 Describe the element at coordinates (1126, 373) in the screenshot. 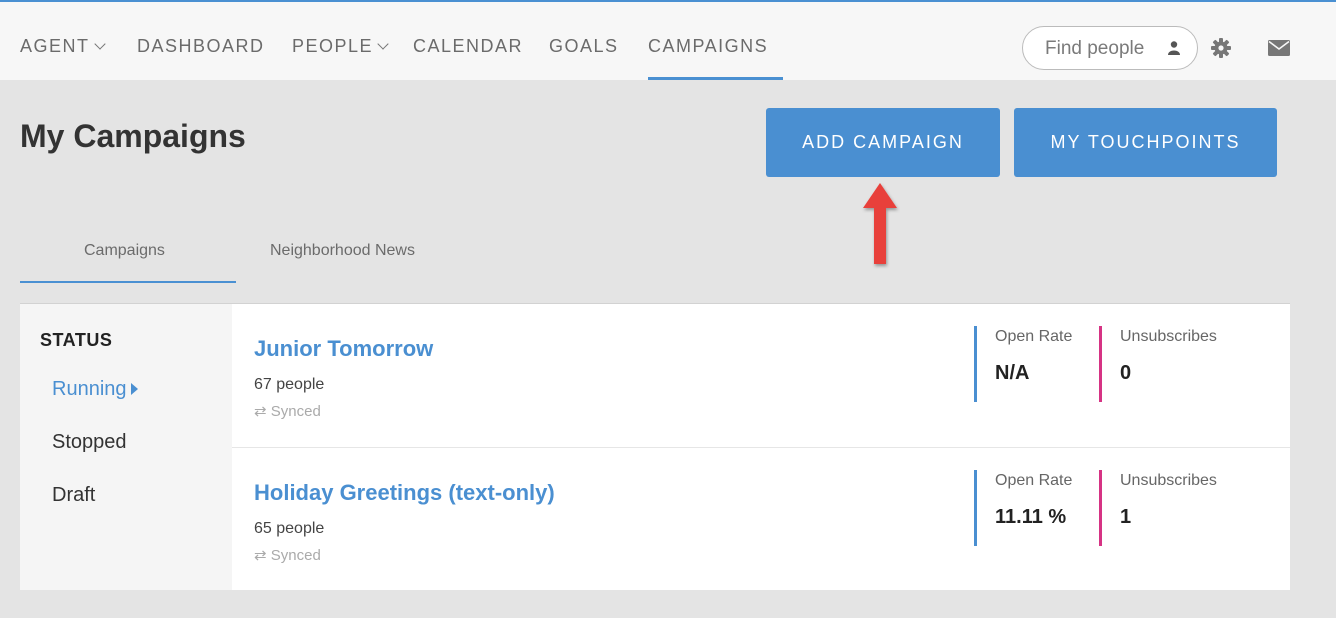

I see `unsubscribes-value: 0` at that location.